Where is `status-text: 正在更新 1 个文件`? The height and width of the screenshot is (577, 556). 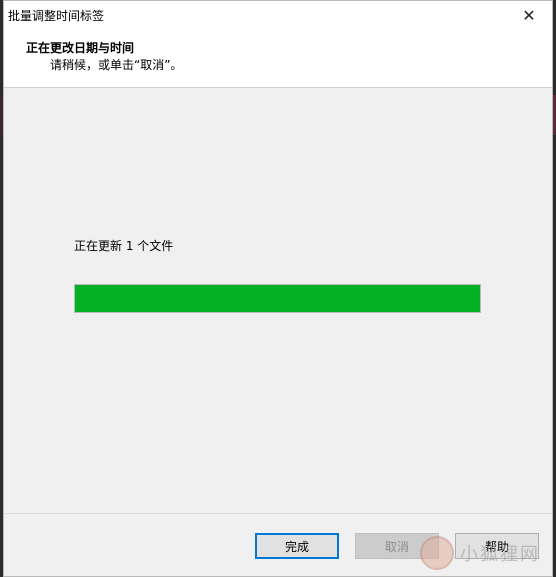
status-text: 正在更新 1 个文件 is located at coordinates (124, 246).